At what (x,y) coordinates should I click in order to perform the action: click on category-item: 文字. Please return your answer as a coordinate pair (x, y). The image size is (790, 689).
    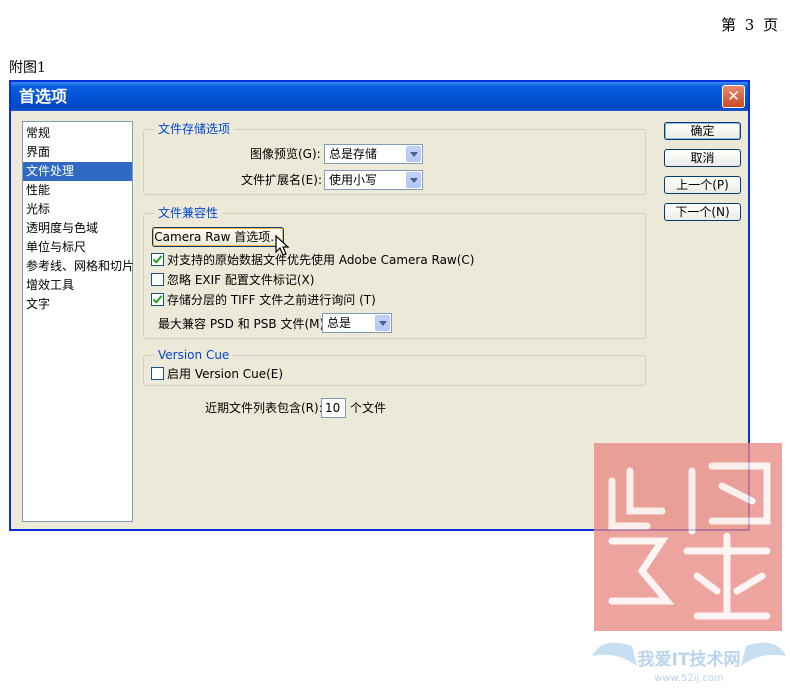
    Looking at the image, I should click on (77, 304).